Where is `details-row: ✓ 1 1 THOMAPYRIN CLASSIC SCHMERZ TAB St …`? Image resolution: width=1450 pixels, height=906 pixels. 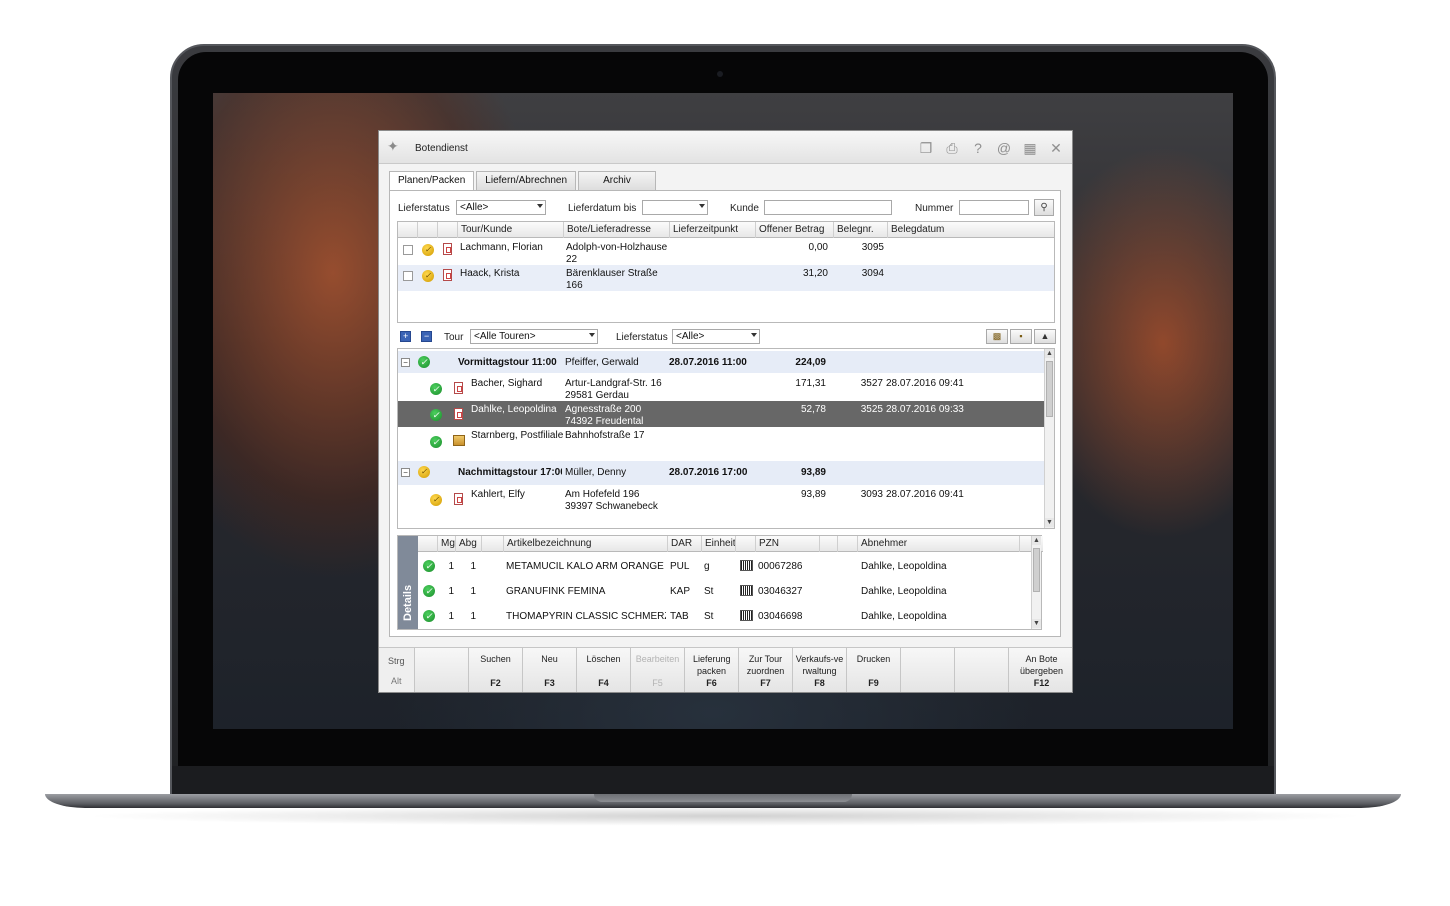
details-row: ✓ 1 1 THOMAPYRIN CLASSIC SCHMERZ TAB St … is located at coordinates (720, 616).